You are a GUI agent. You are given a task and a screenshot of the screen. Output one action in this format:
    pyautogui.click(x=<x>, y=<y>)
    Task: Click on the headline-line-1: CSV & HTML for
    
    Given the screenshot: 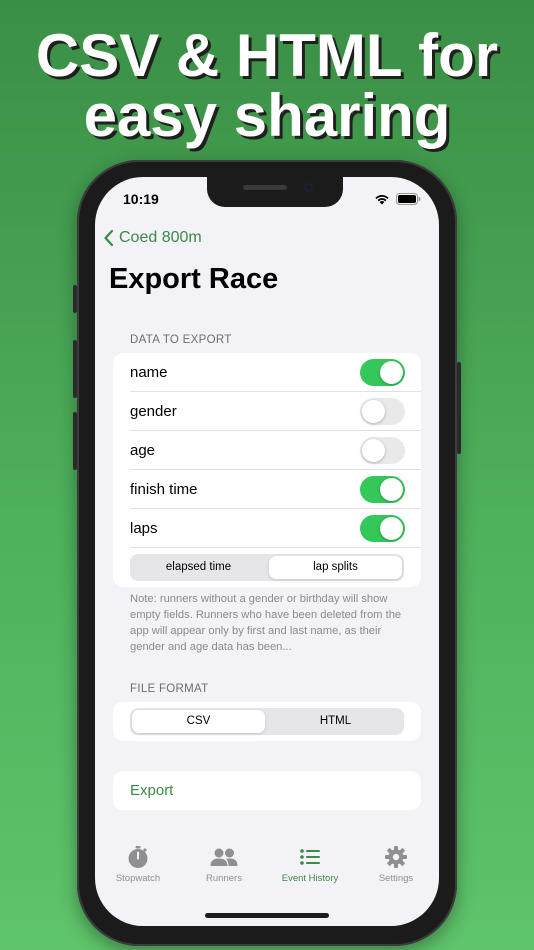 What is the action you would take?
    pyautogui.click(x=267, y=55)
    